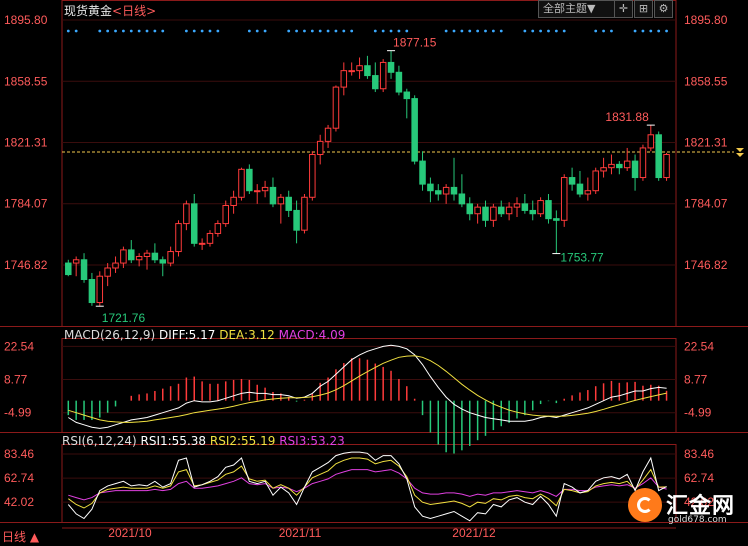 The height and width of the screenshot is (546, 748). Describe the element at coordinates (643, 9) in the screenshot. I see `zoom-icon: ⊞` at that location.